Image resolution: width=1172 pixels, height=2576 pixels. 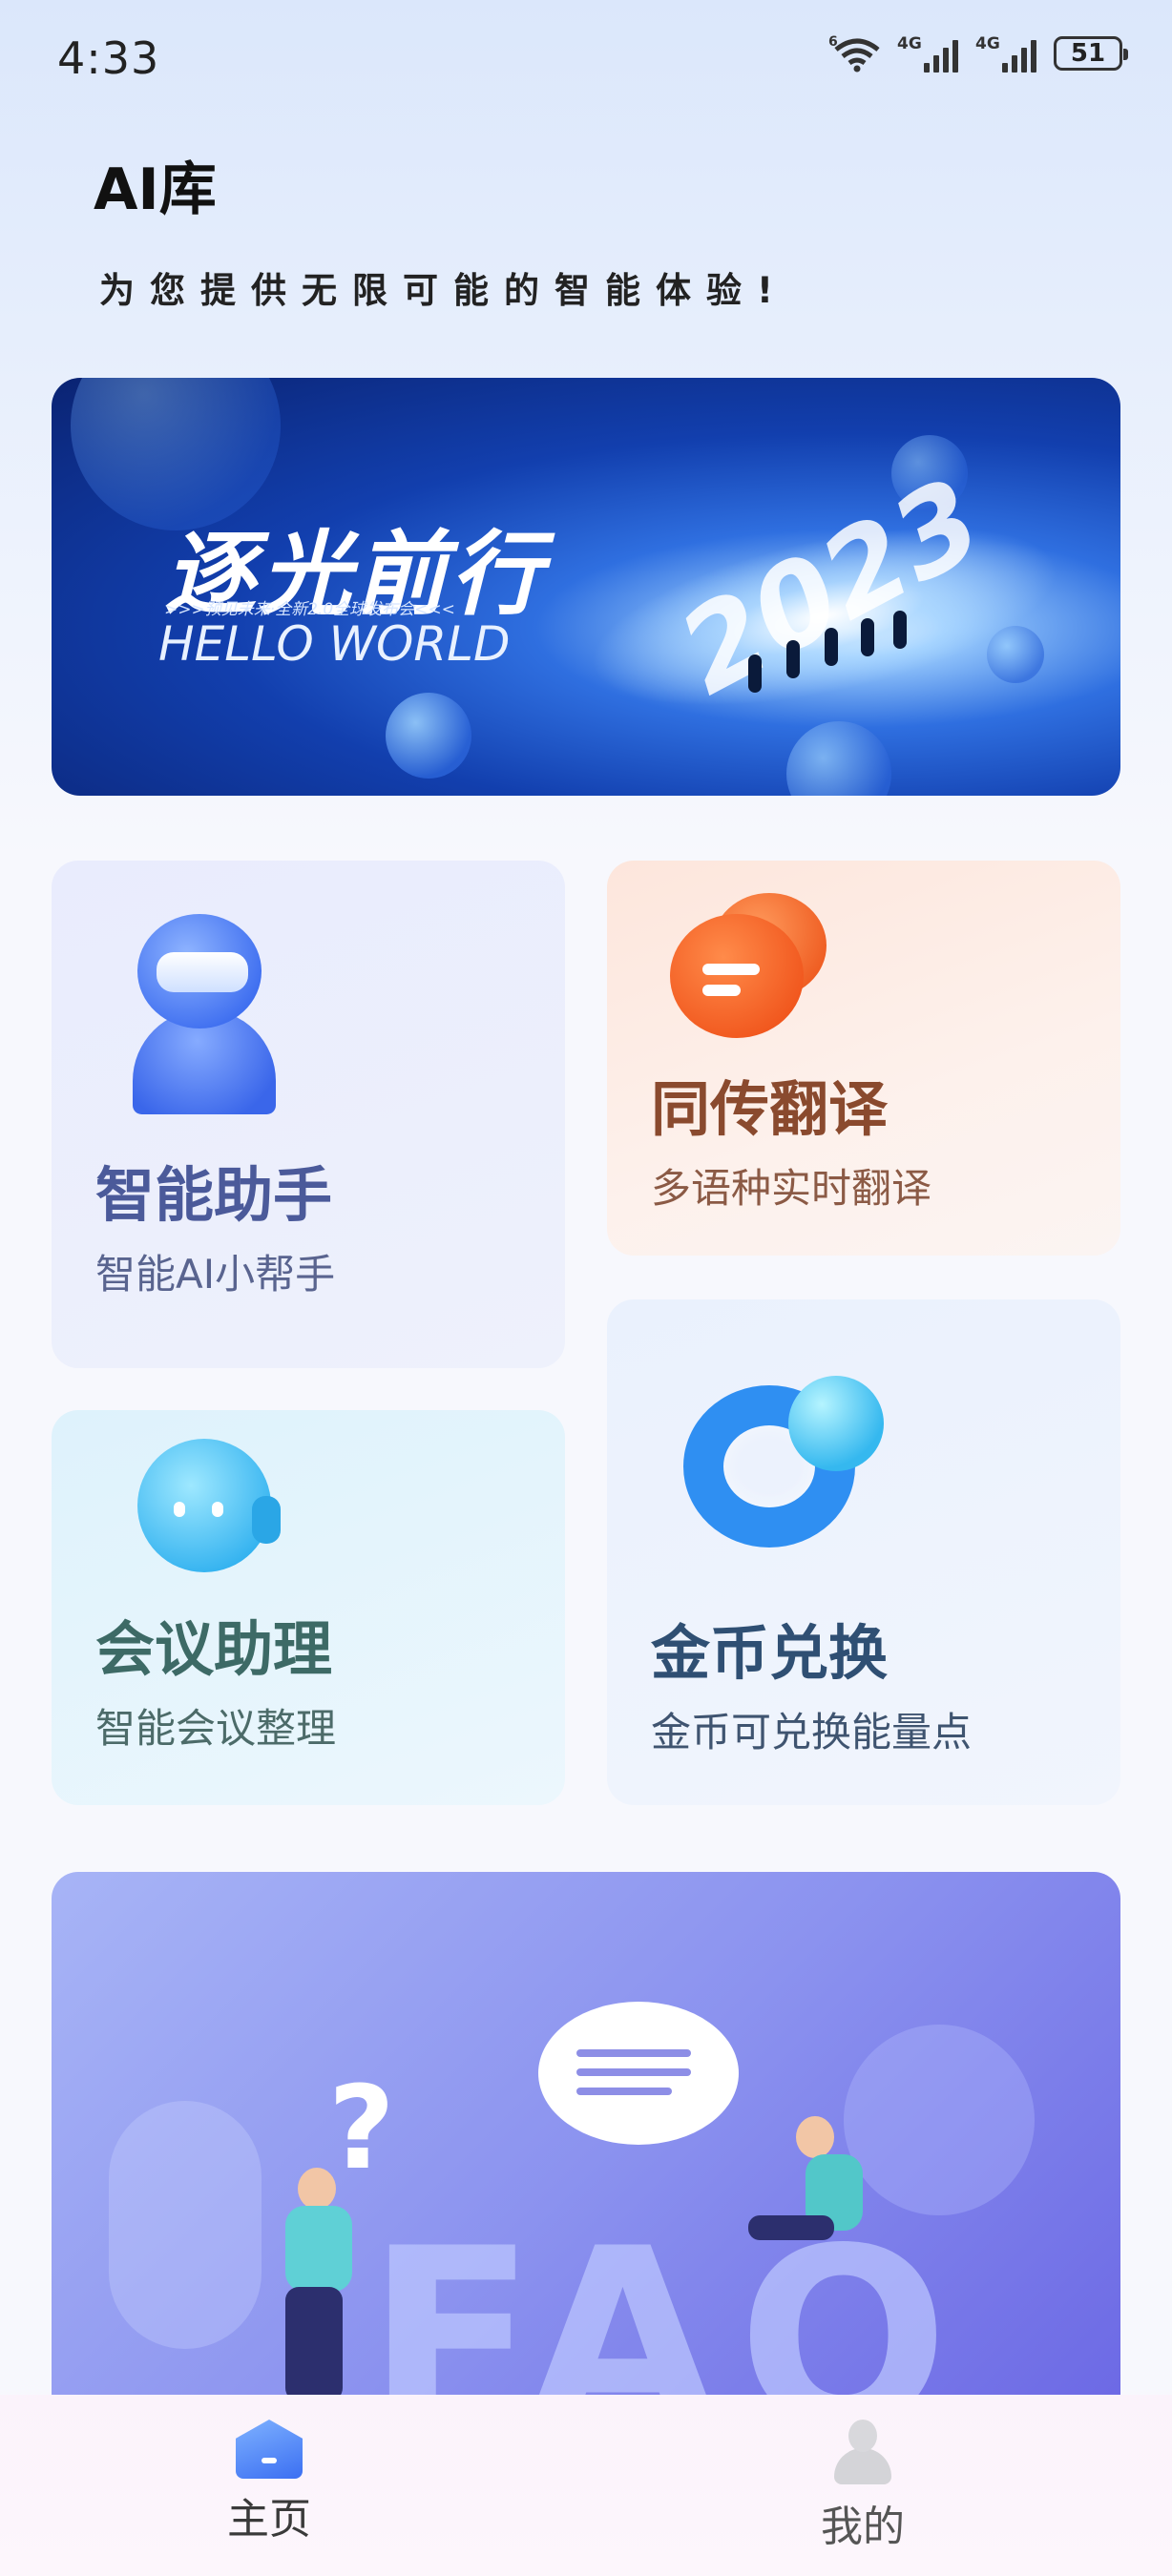 What do you see at coordinates (638, 2073) in the screenshot?
I see `speech-bubble-icon` at bounding box center [638, 2073].